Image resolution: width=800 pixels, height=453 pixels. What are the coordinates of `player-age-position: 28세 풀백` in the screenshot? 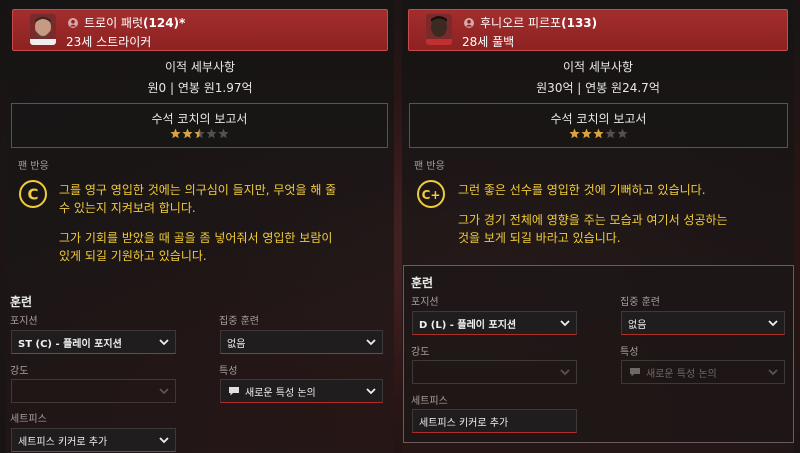 It's located at (488, 42).